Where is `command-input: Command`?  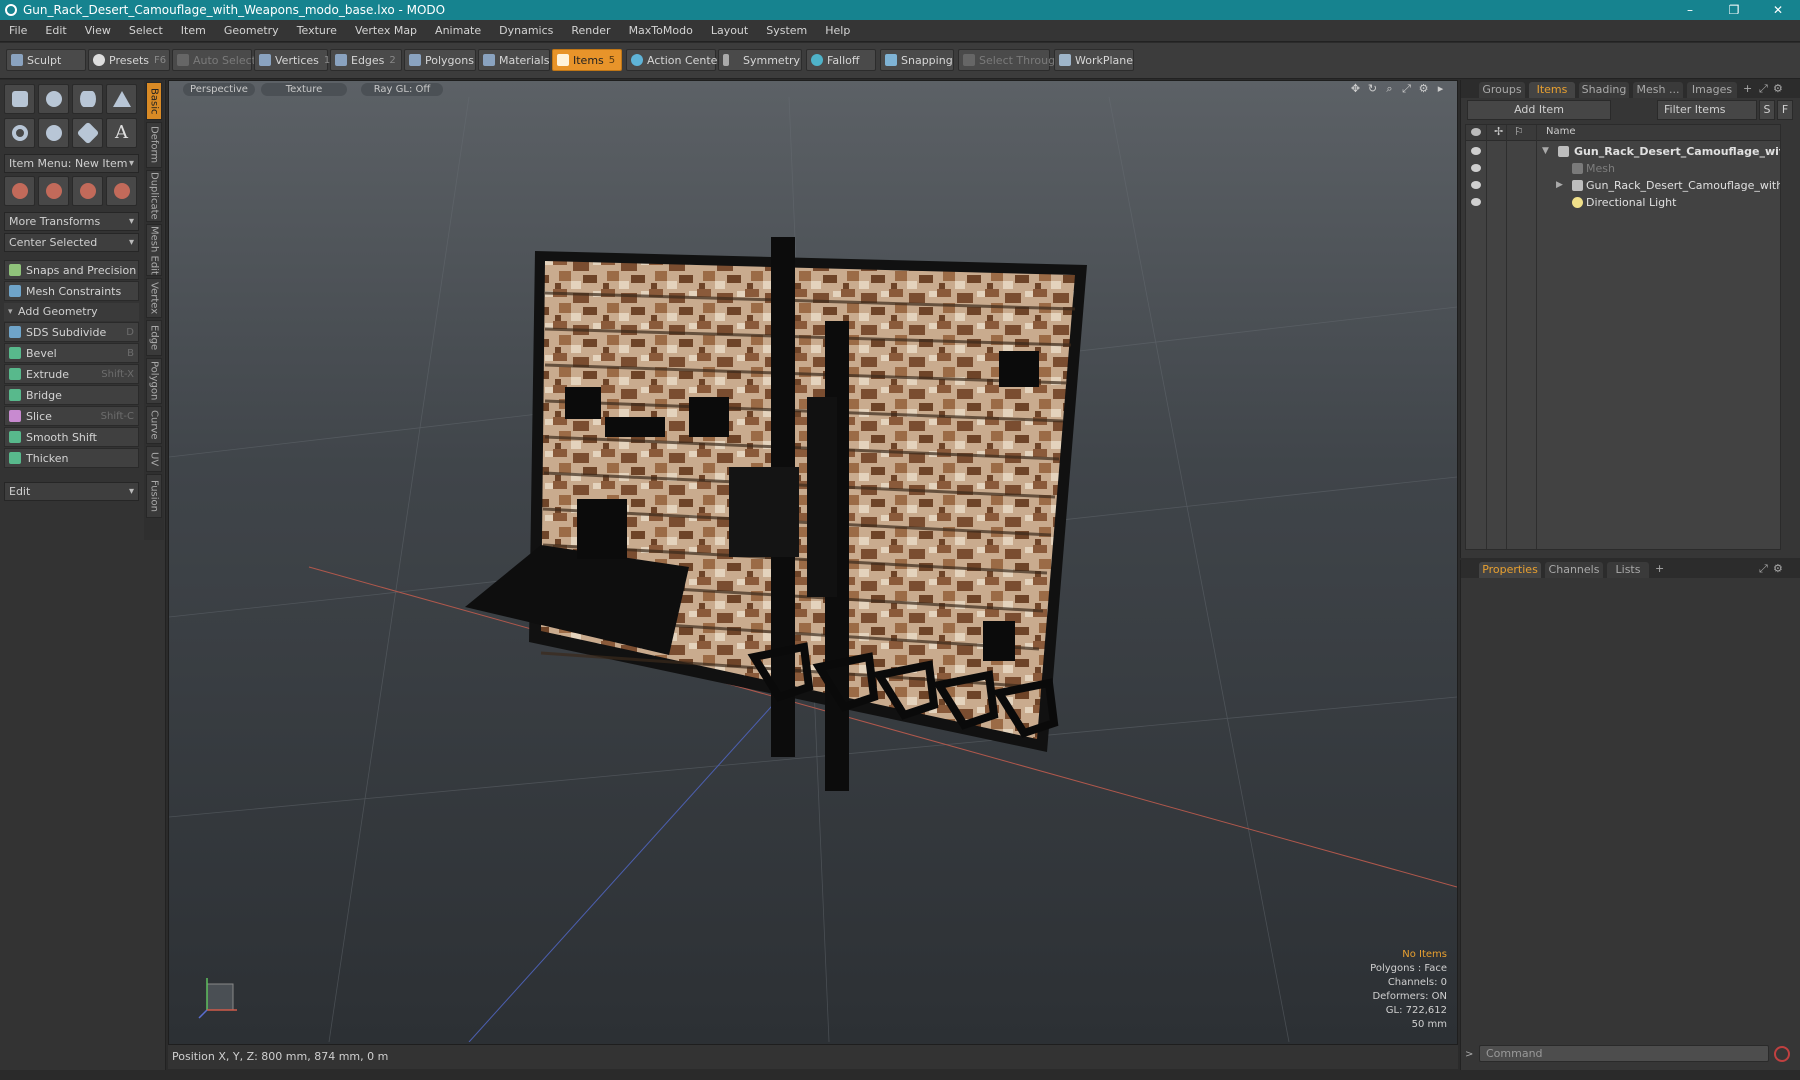 command-input: Command is located at coordinates (1624, 1053).